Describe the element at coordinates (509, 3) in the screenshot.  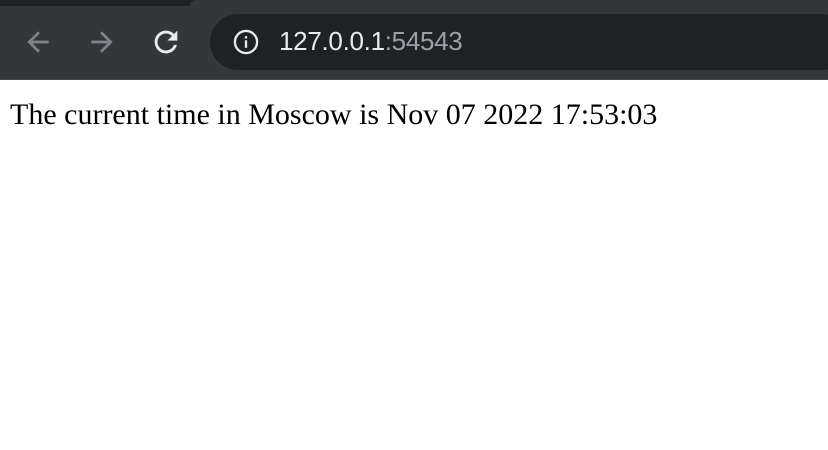
I see `active-tab` at that location.